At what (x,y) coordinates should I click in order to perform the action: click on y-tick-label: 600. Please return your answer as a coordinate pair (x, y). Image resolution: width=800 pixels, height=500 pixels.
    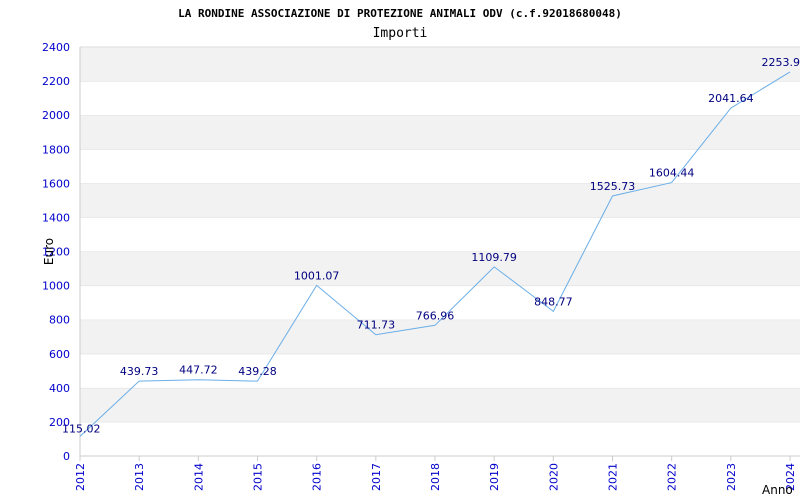
    Looking at the image, I should click on (59, 354).